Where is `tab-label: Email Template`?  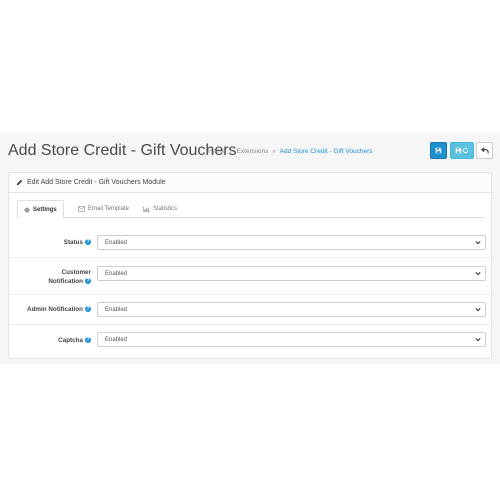
tab-label: Email Template is located at coordinates (108, 209).